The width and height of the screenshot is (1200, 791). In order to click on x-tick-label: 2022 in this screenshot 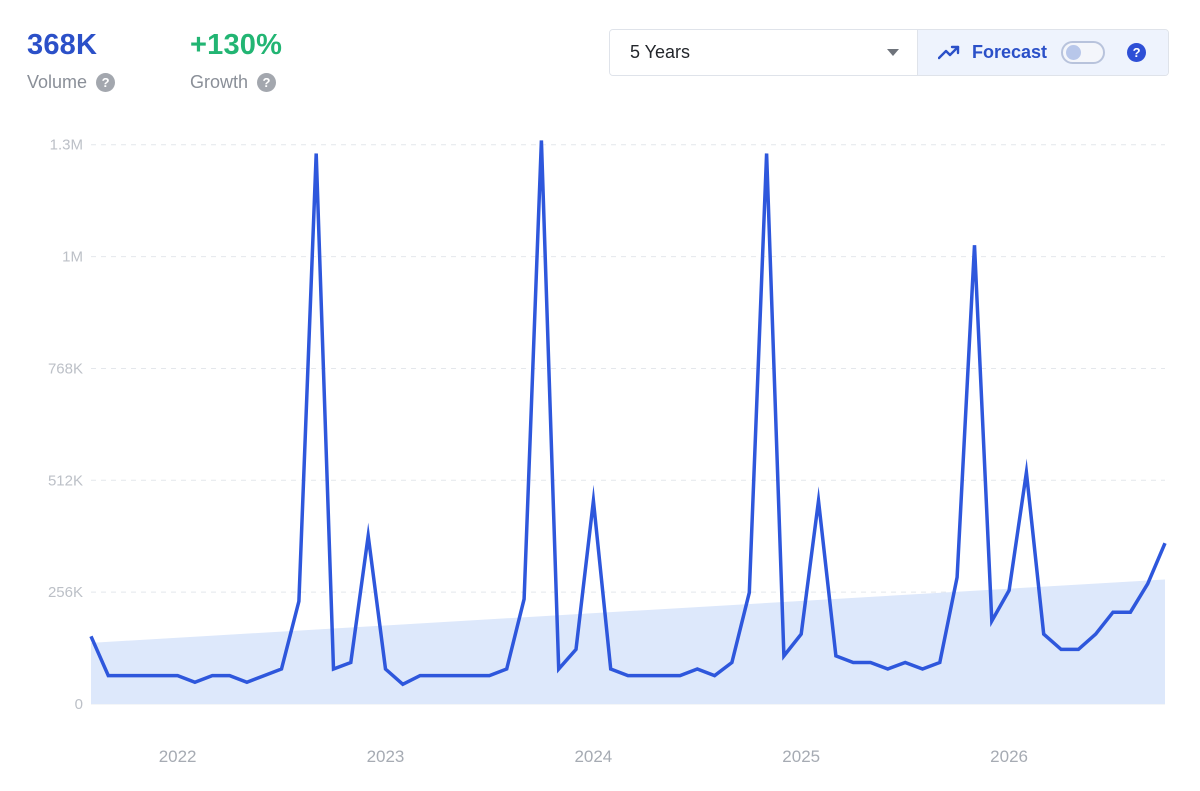, I will do `click(178, 756)`.